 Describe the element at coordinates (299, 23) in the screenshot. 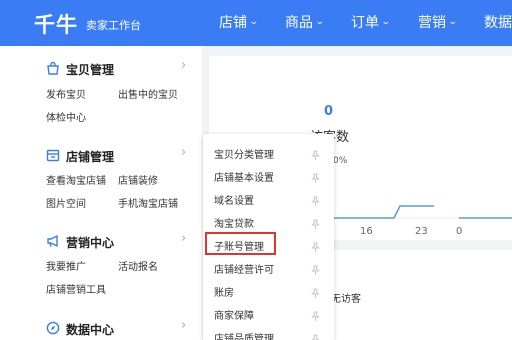

I see `nav-products-label: 商品` at that location.